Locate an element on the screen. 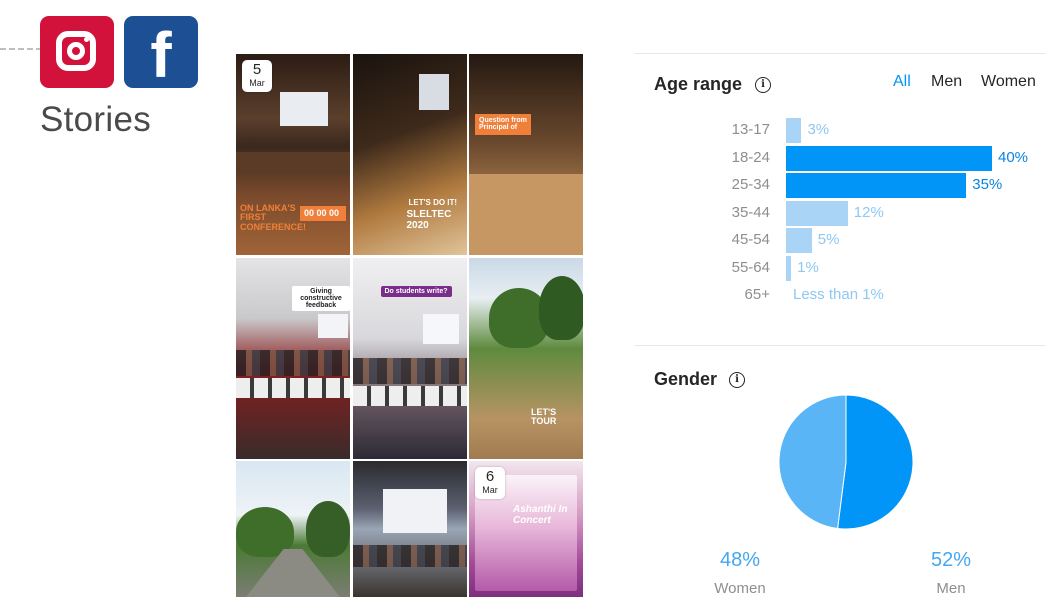 The height and width of the screenshot is (597, 1045). age-value-13-17: 3% is located at coordinates (818, 129).